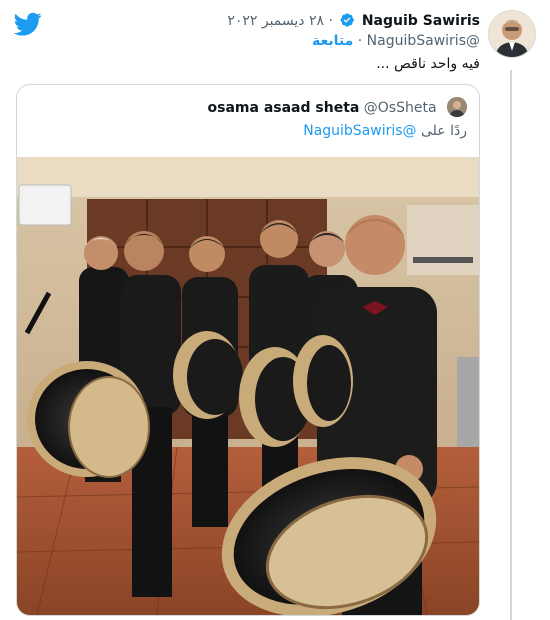  I want to click on verified-badge-icon, so click(347, 20).